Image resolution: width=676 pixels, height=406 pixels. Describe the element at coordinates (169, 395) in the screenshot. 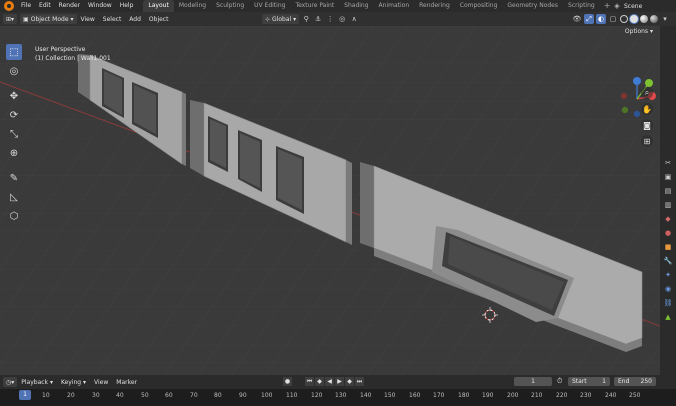

I see `ruler-tick: 60` at that location.